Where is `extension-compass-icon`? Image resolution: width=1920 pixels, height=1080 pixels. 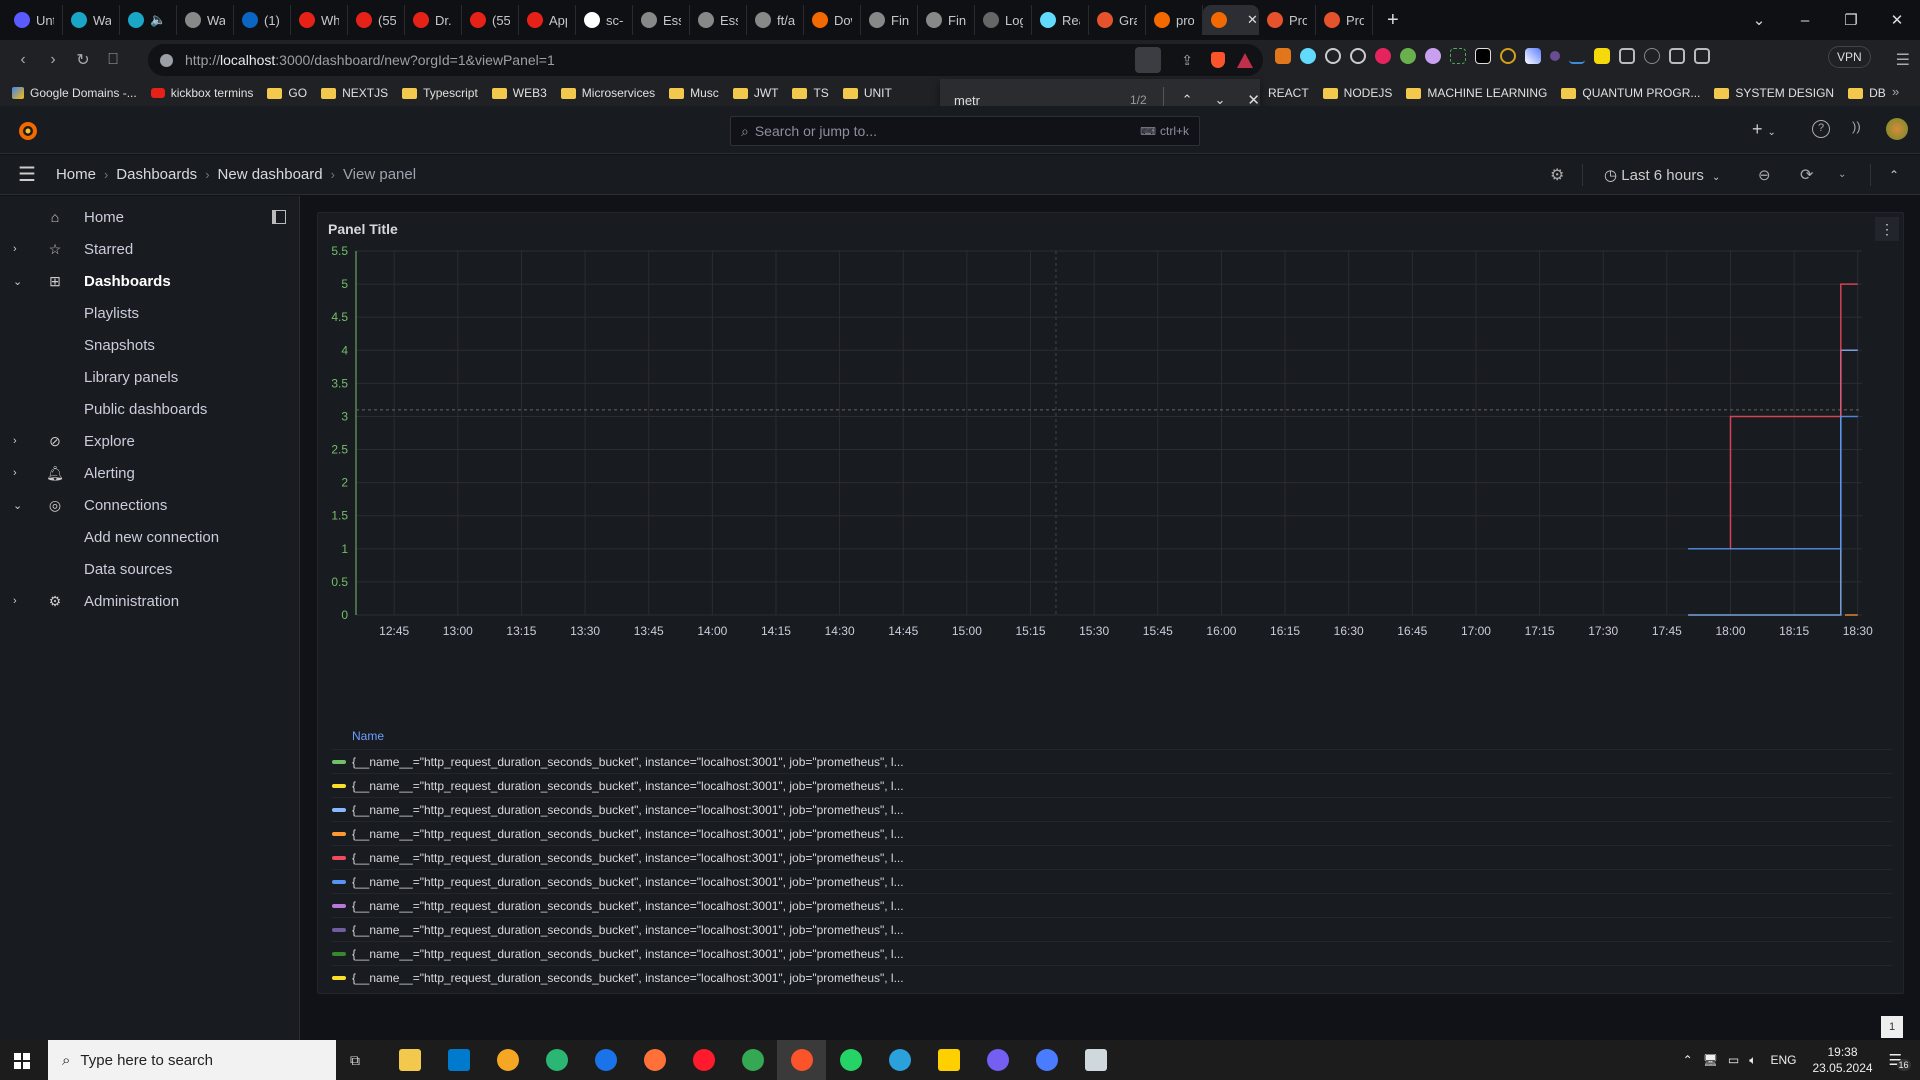
extension-compass-icon is located at coordinates (1358, 56).